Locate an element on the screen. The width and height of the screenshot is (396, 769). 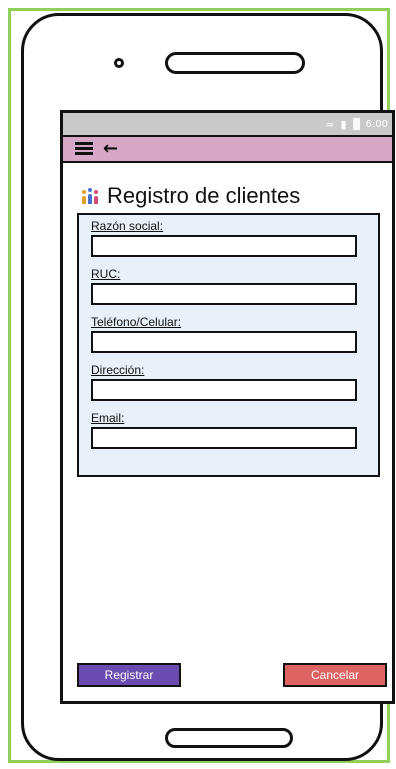
wifi-icon: ≈ is located at coordinates (330, 124).